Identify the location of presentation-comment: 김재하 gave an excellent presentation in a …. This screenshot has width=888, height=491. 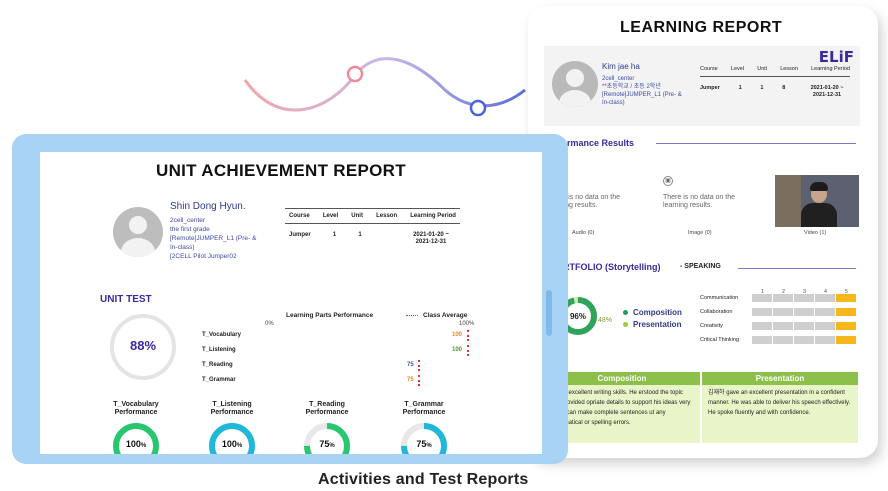
(780, 414).